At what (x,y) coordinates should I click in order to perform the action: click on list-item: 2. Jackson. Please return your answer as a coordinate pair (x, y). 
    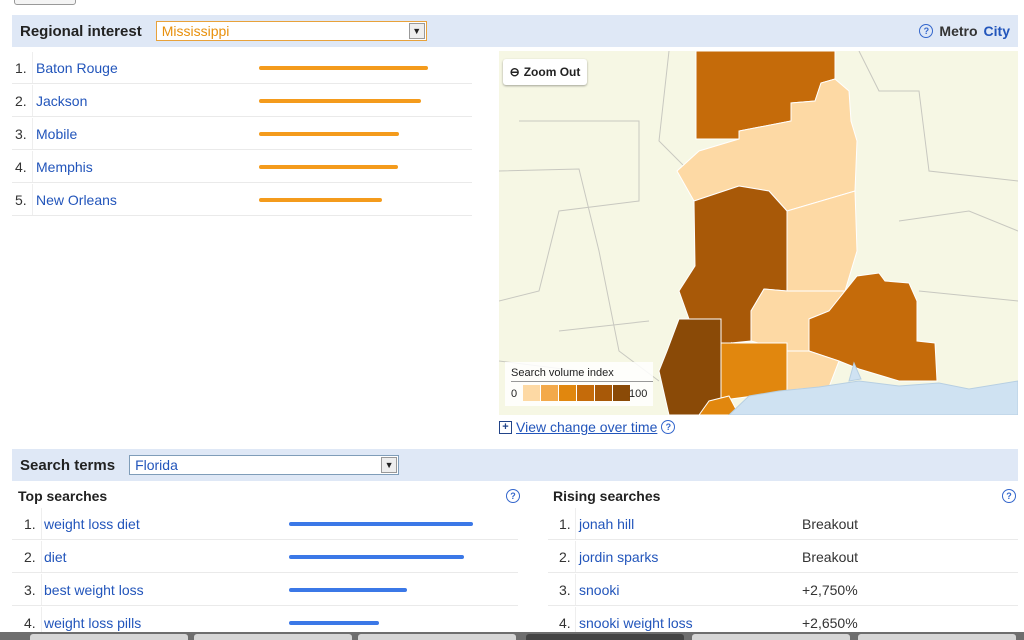
    Looking at the image, I should click on (242, 101).